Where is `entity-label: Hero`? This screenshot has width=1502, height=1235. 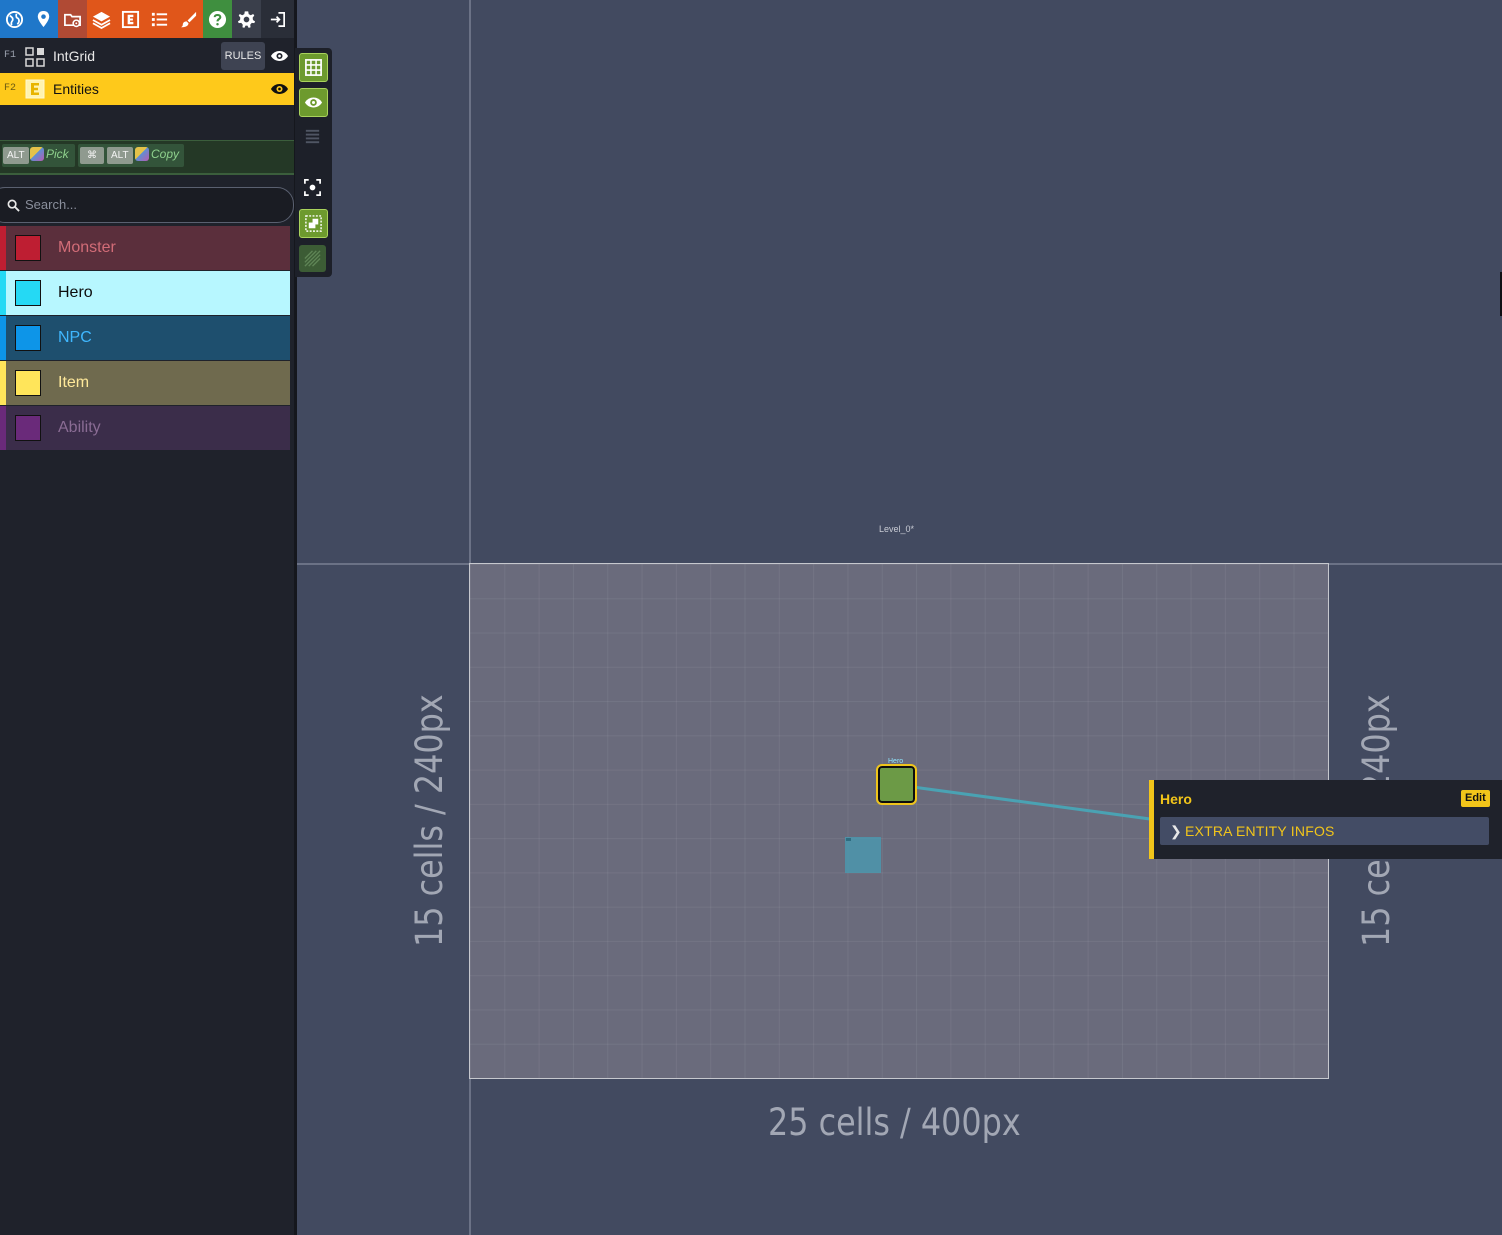
entity-label: Hero is located at coordinates (75, 292).